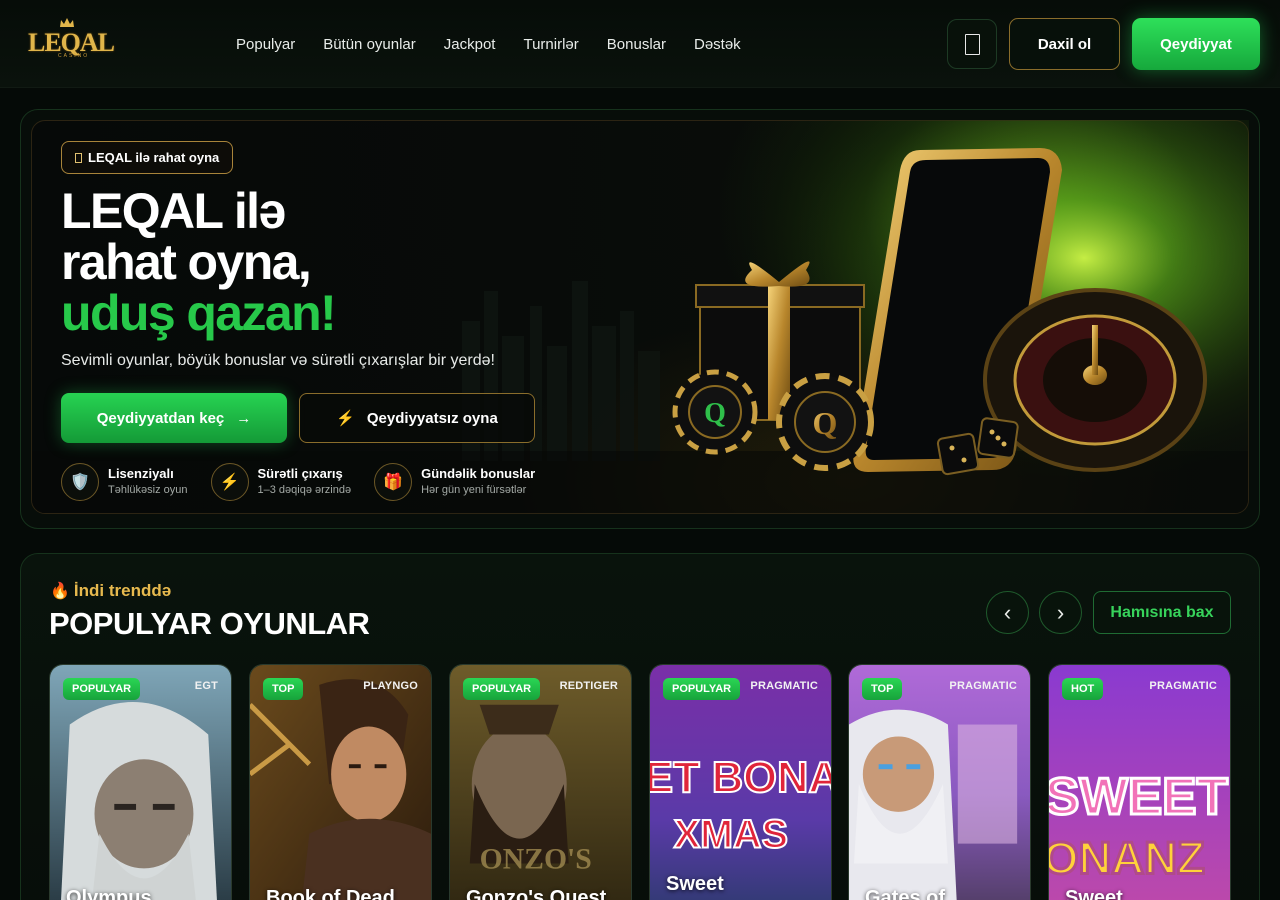  What do you see at coordinates (731, 835) in the screenshot?
I see `game-art-text: XMAS` at bounding box center [731, 835].